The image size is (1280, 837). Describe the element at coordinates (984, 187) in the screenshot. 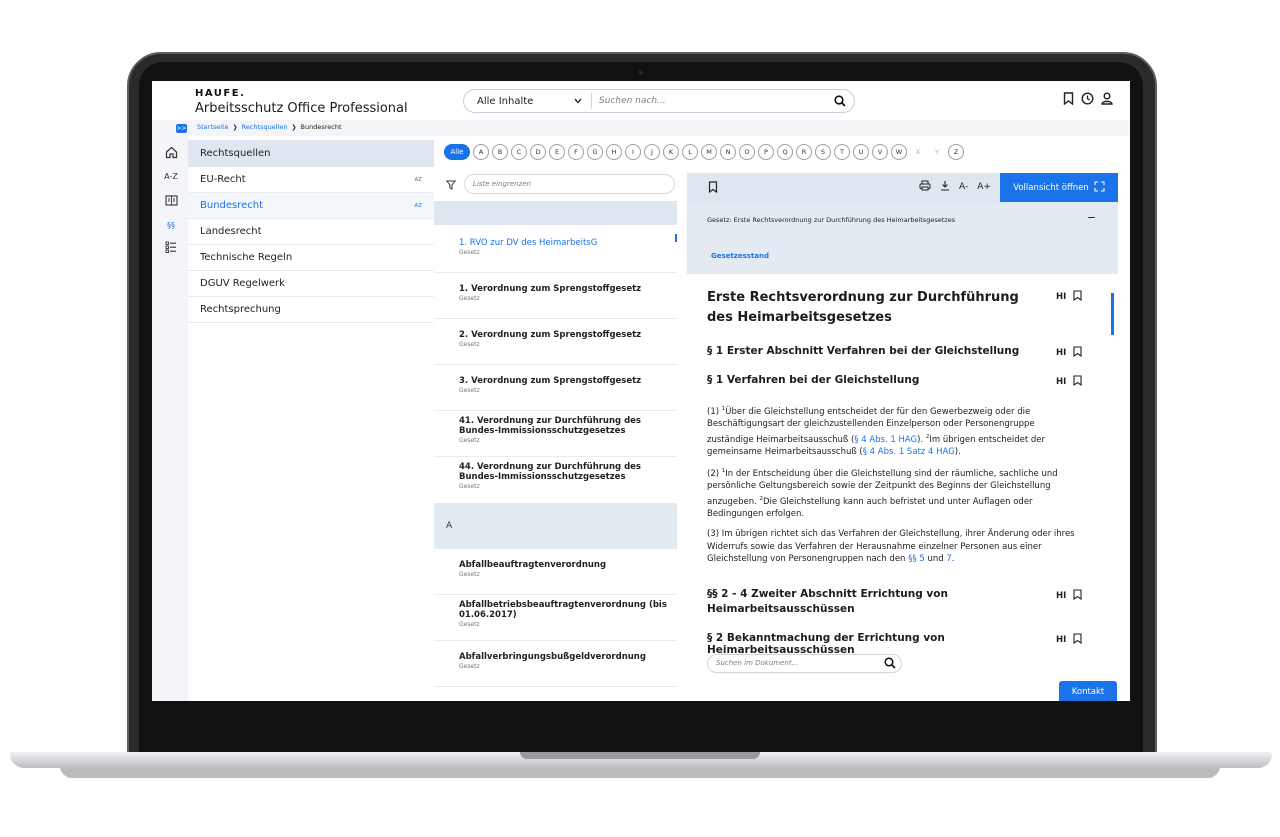

I see `font-larger-button: A+` at that location.